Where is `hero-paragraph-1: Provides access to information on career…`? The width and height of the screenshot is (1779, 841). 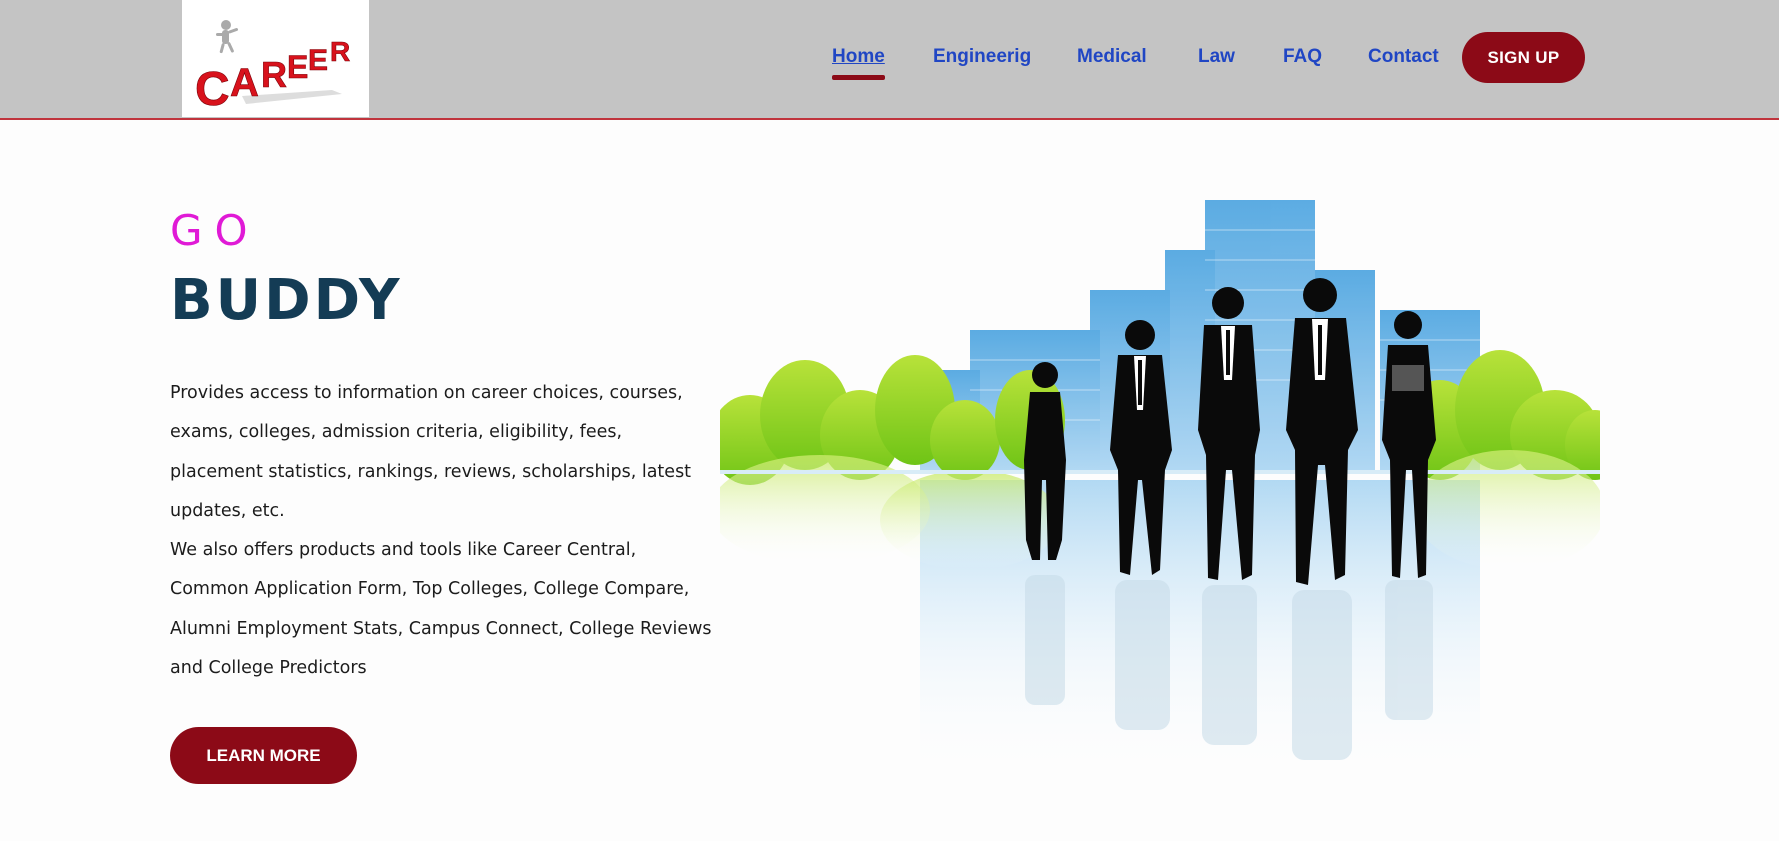 hero-paragraph-1: Provides access to information on career… is located at coordinates (431, 452).